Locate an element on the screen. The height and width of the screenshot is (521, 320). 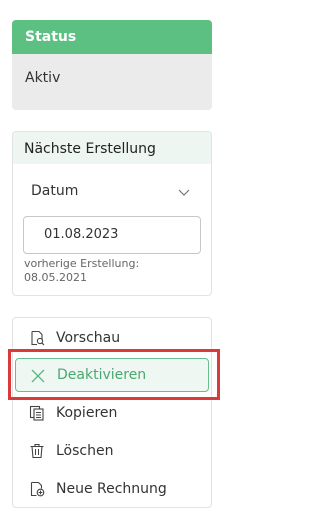
new-invoice-button: Neue Rechnung is located at coordinates (112, 489).